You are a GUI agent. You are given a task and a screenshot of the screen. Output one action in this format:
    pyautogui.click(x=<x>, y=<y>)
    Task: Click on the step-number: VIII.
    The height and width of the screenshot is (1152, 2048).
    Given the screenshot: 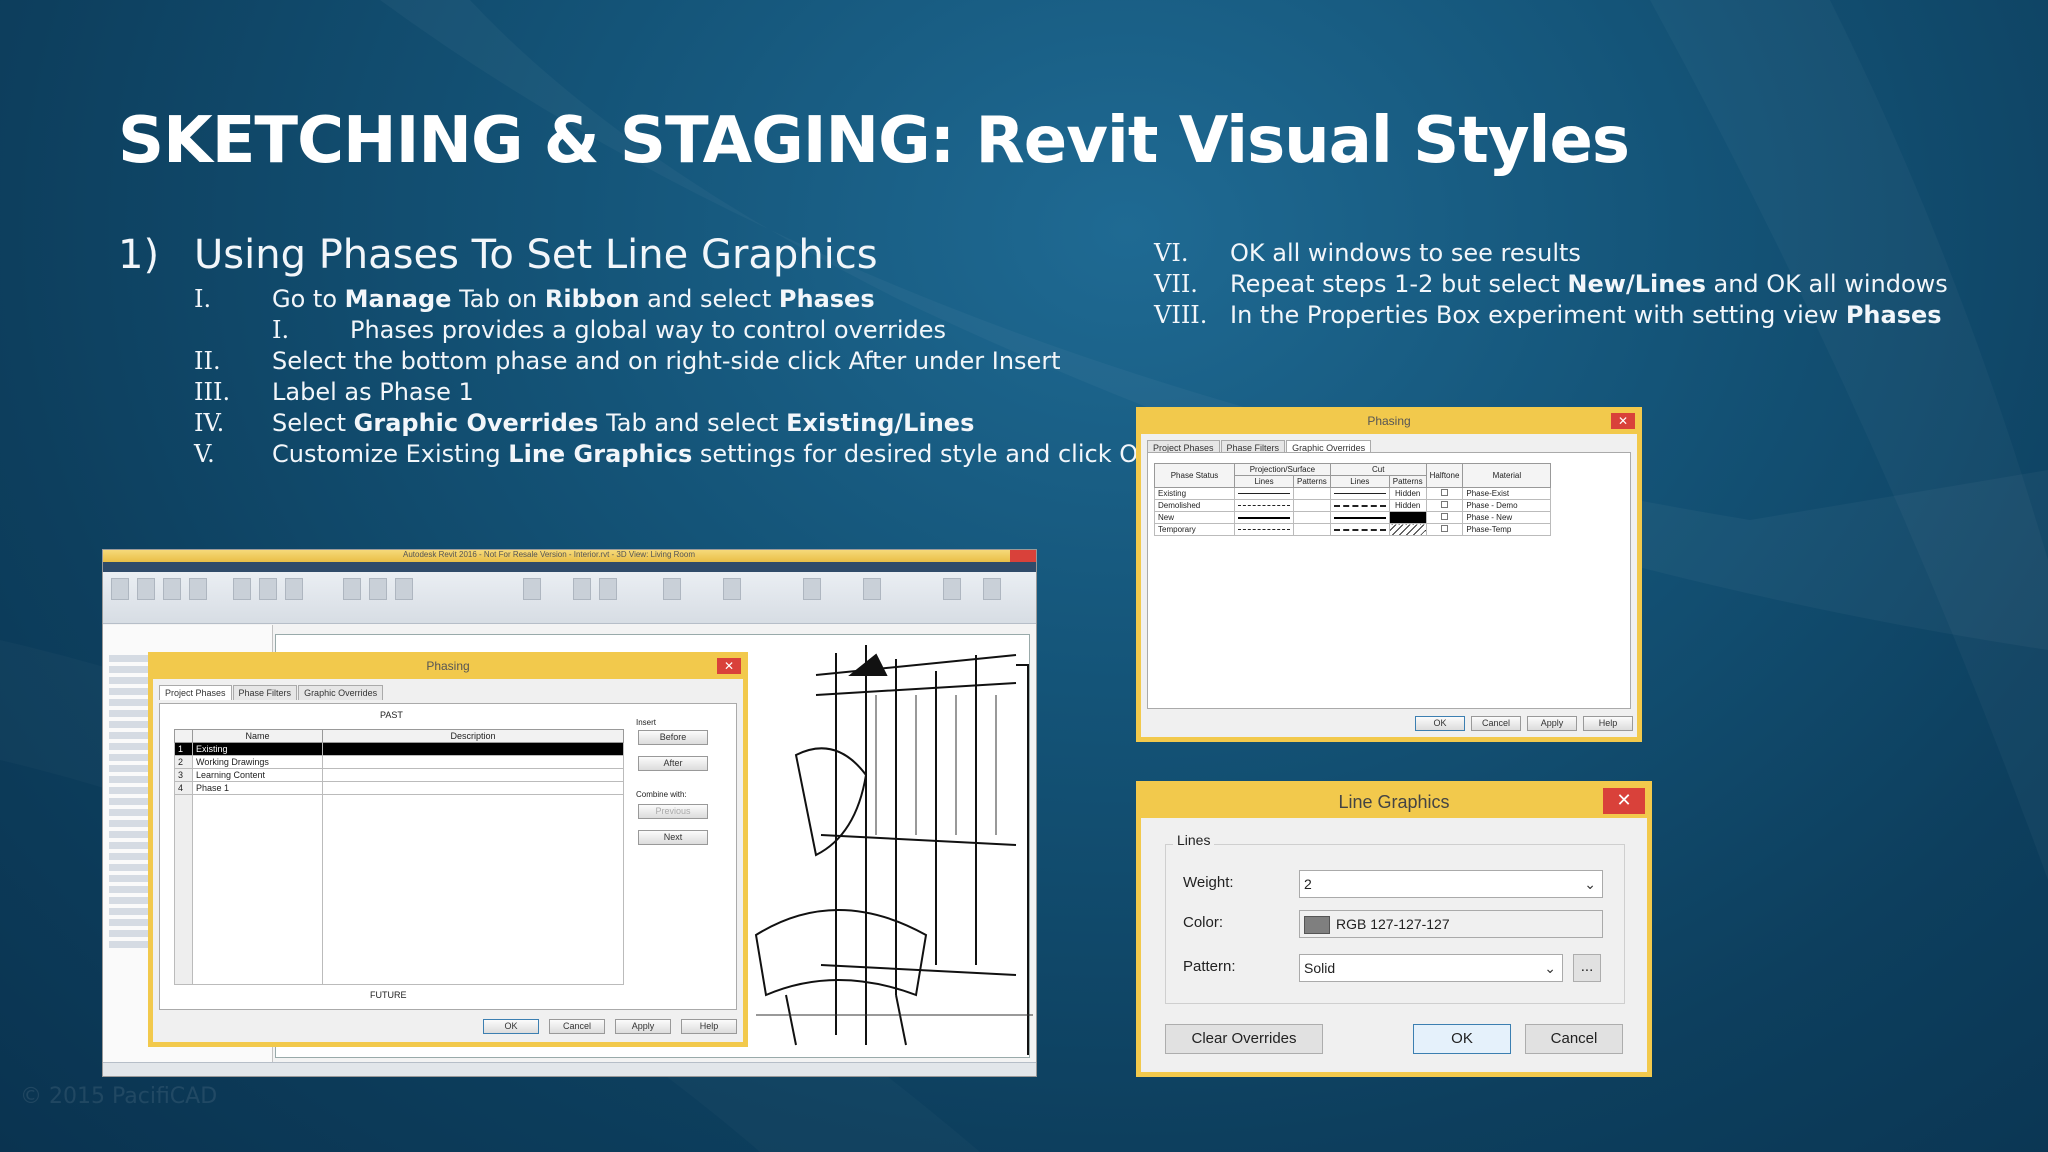 What is the action you would take?
    pyautogui.click(x=1181, y=315)
    